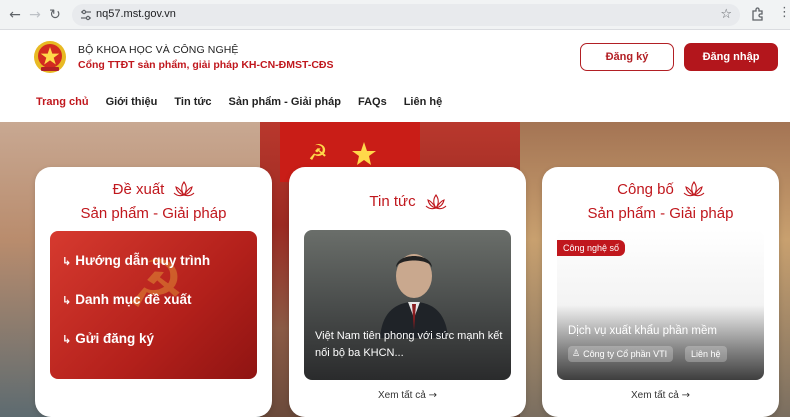 This screenshot has width=790, height=417. What do you see at coordinates (627, 57) in the screenshot?
I see `register-button: Đăng ký` at bounding box center [627, 57].